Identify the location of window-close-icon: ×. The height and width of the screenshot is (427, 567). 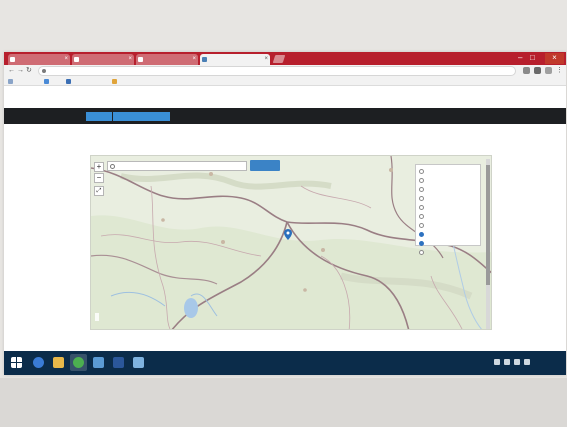
(554, 58).